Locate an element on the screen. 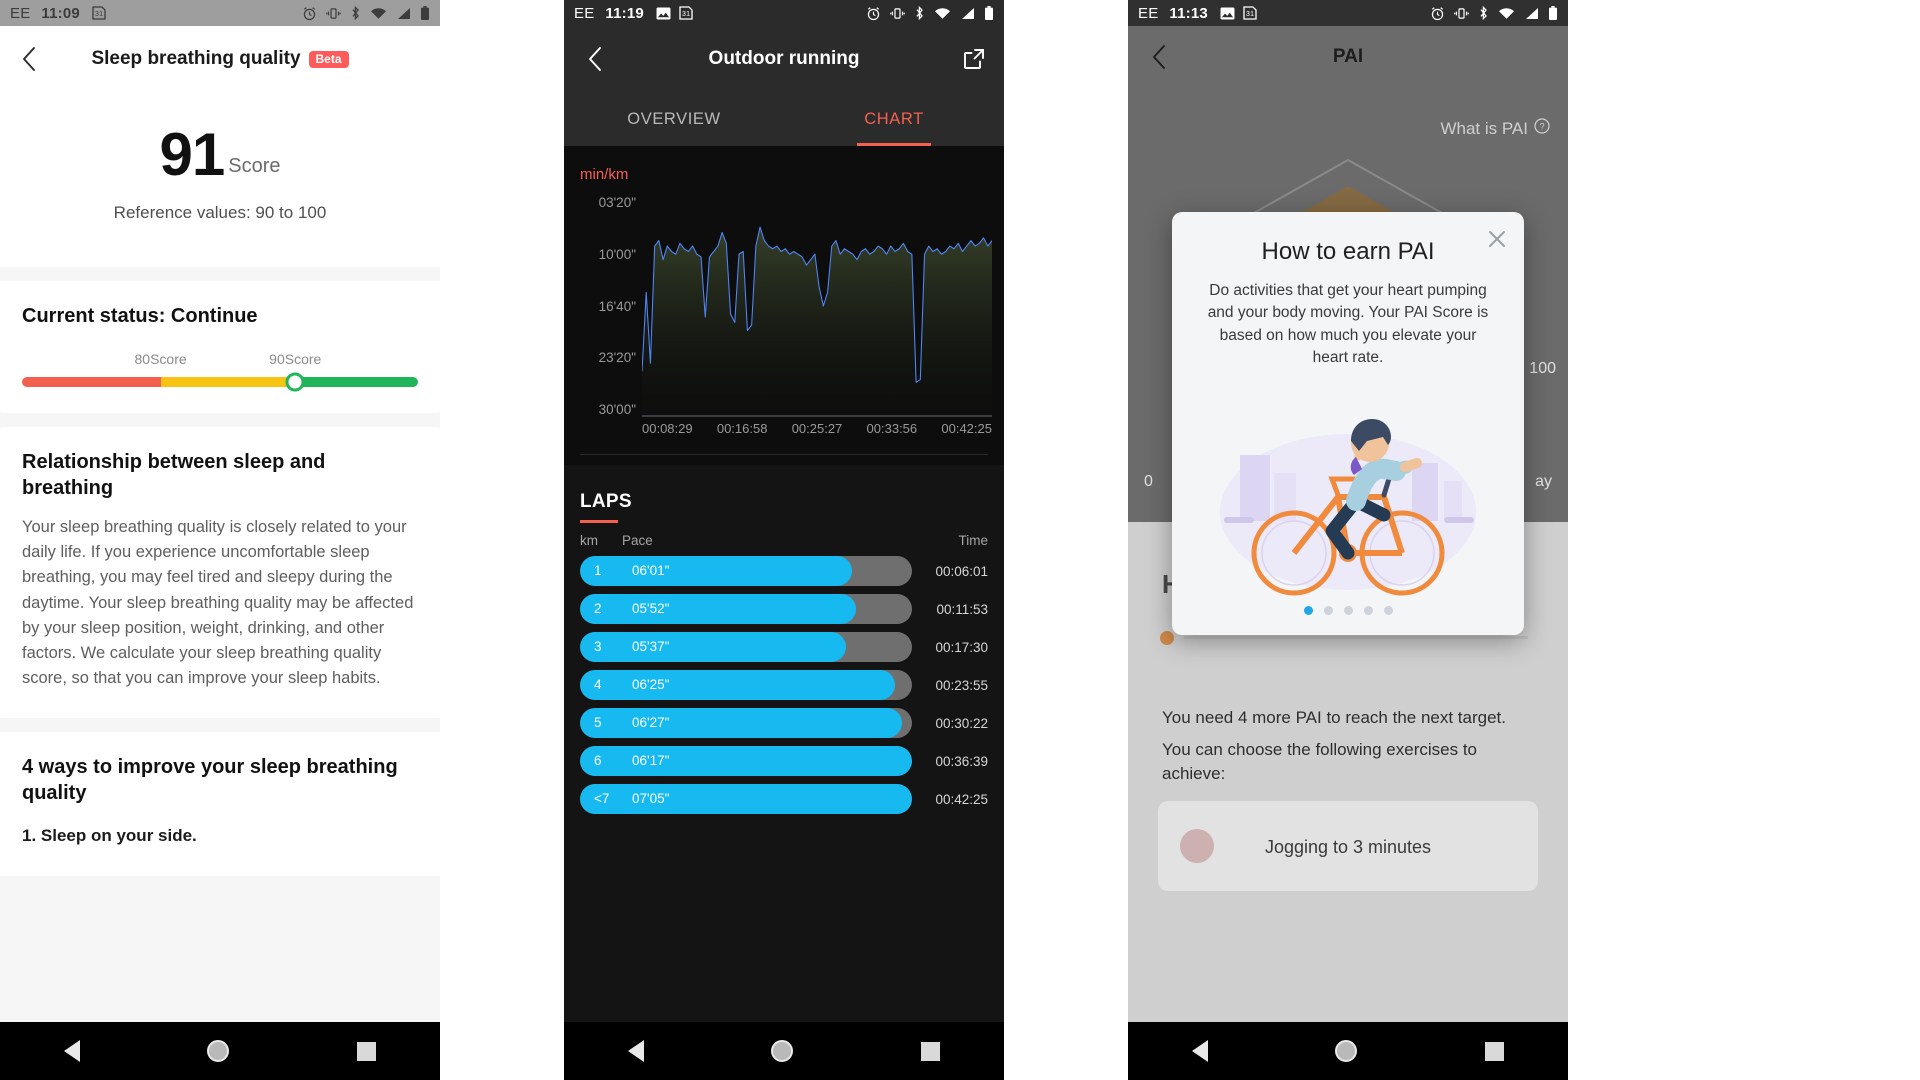 This screenshot has height=1080, width=1920. tab-bar: OVERVIEW CHART is located at coordinates (784, 119).